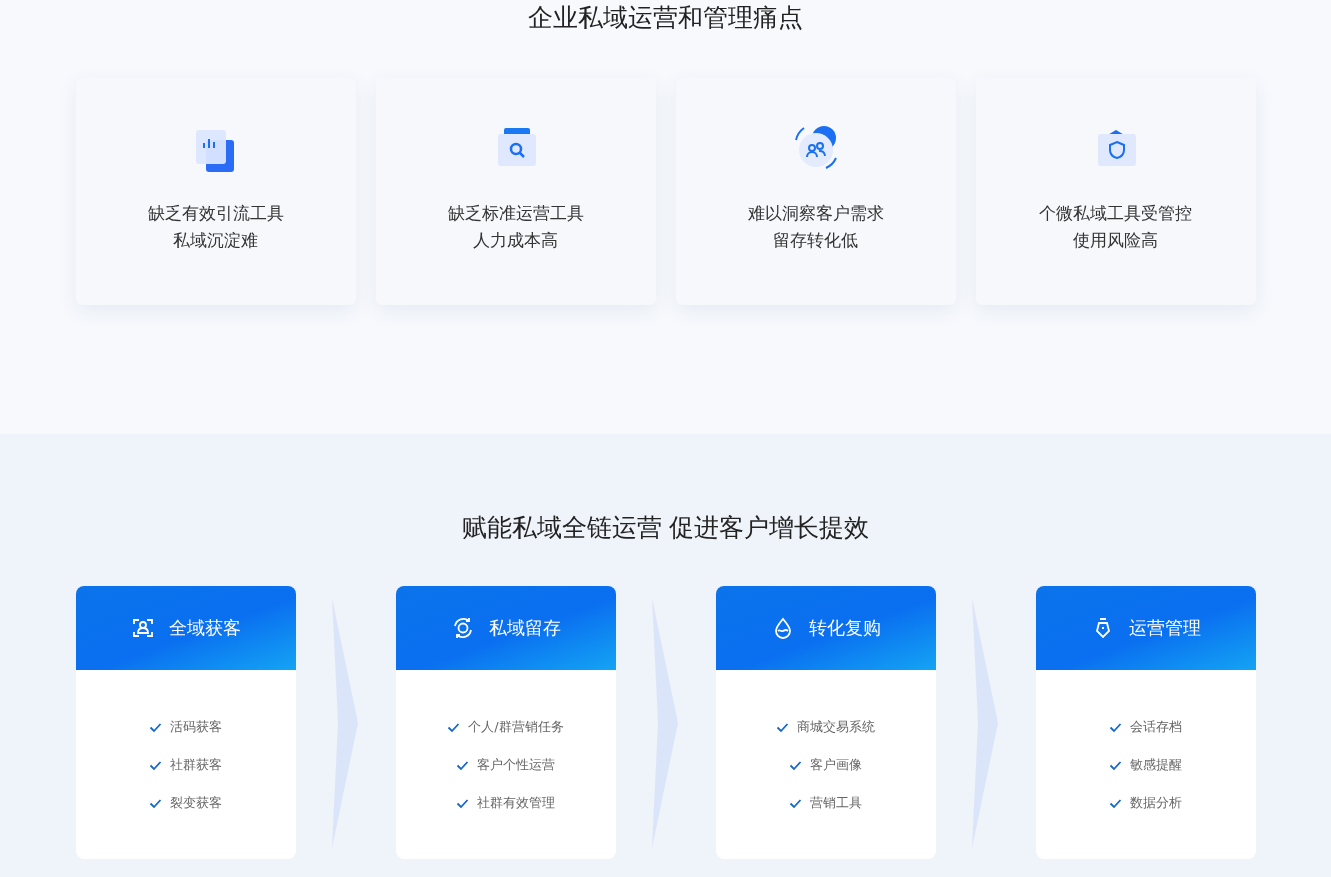 The image size is (1331, 877). What do you see at coordinates (196, 803) in the screenshot?
I see `feature-item-text: 裂变获客` at bounding box center [196, 803].